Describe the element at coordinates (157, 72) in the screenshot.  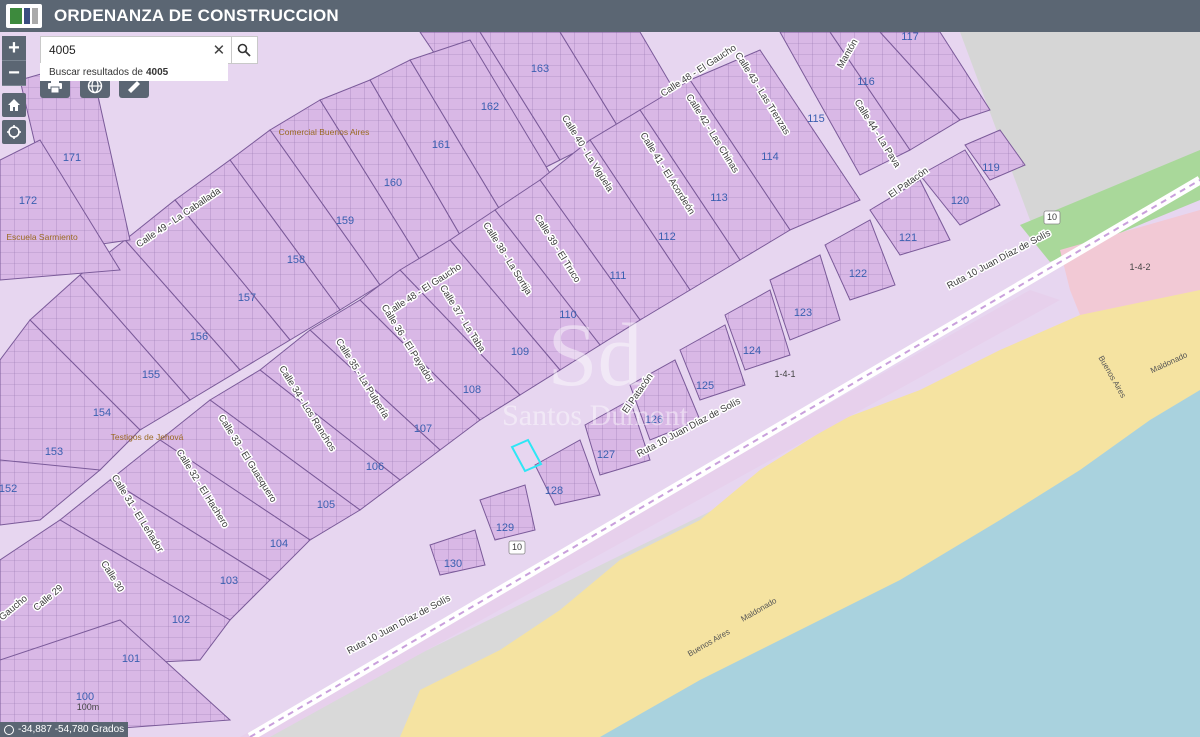
I see `results-term: 4005` at that location.